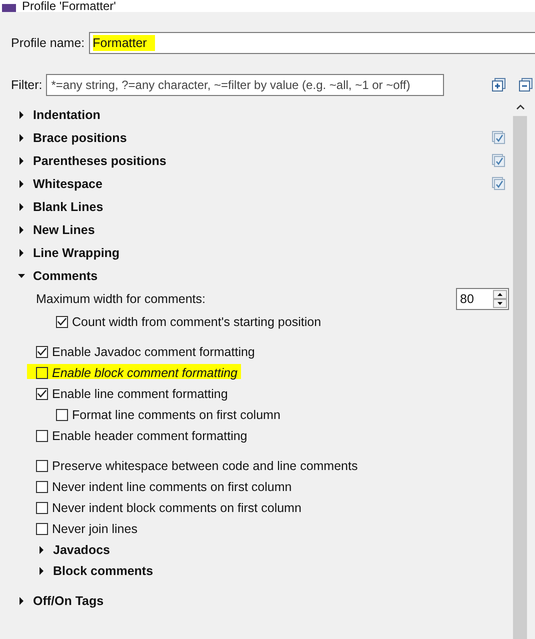  Describe the element at coordinates (66, 115) in the screenshot. I see `section-label: Indentation` at that location.